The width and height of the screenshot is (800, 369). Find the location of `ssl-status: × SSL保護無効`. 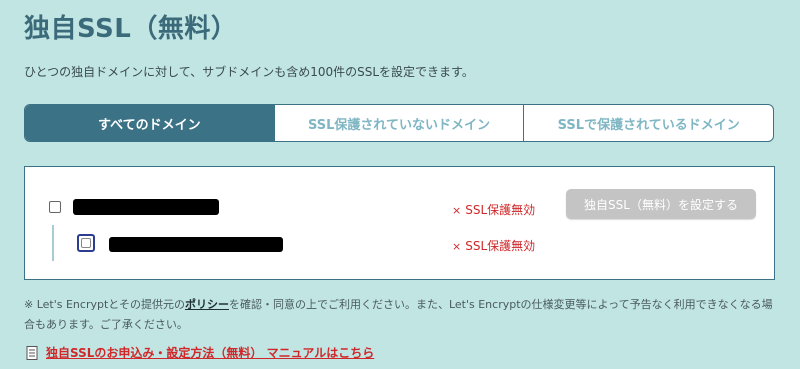

ssl-status: × SSL保護無効 is located at coordinates (493, 209).